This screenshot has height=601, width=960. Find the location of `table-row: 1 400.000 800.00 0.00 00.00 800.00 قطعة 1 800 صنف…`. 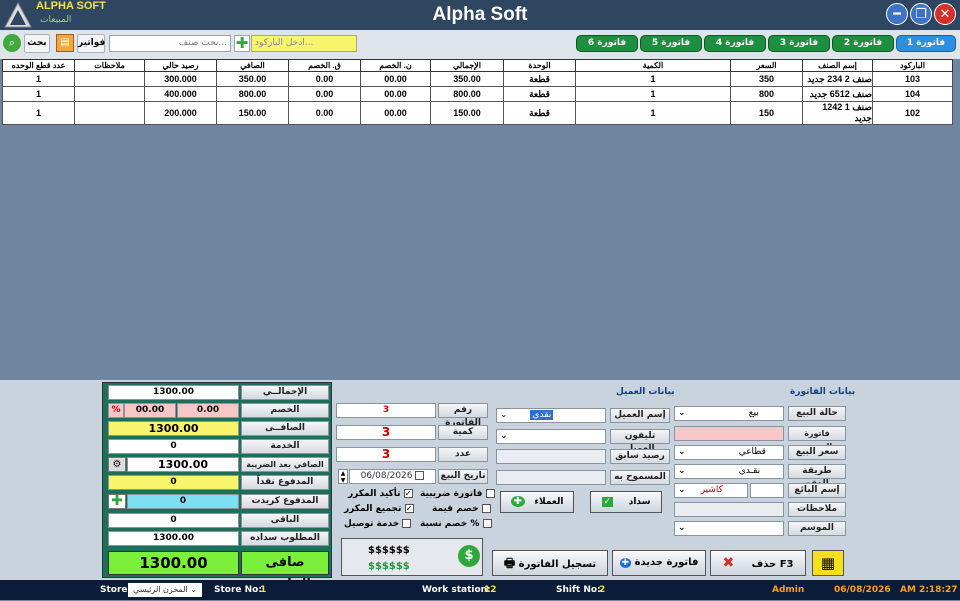

table-row: 1 400.000 800.00 0.00 00.00 800.00 قطعة 1 800 صنف… is located at coordinates (477, 94).